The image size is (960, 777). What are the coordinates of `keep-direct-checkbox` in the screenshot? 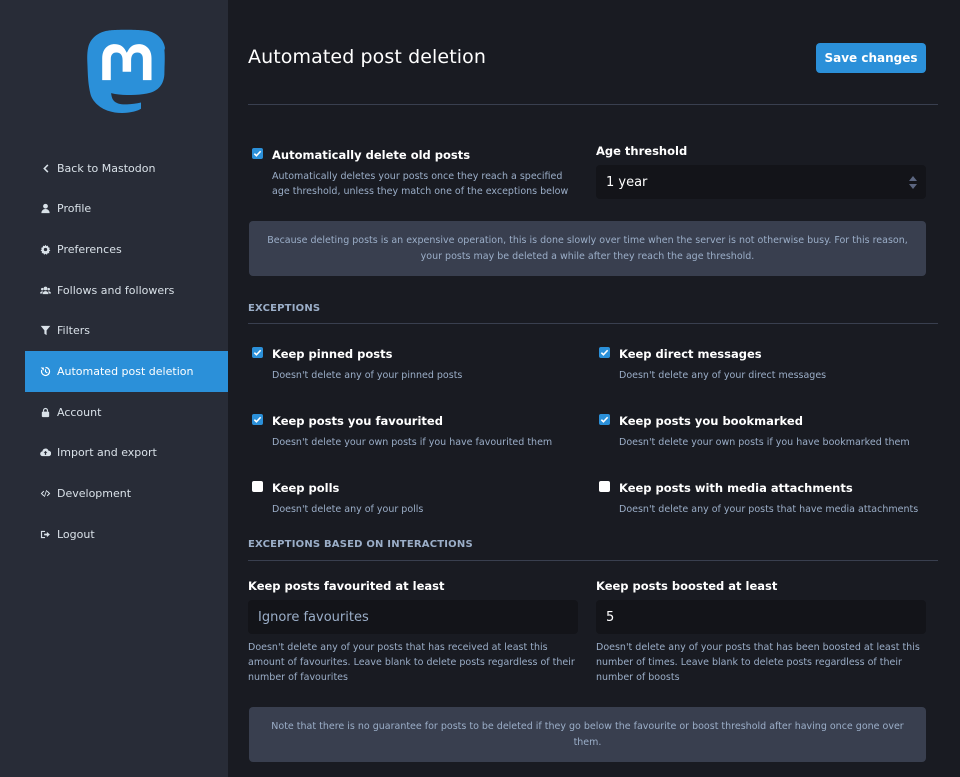 It's located at (604, 352).